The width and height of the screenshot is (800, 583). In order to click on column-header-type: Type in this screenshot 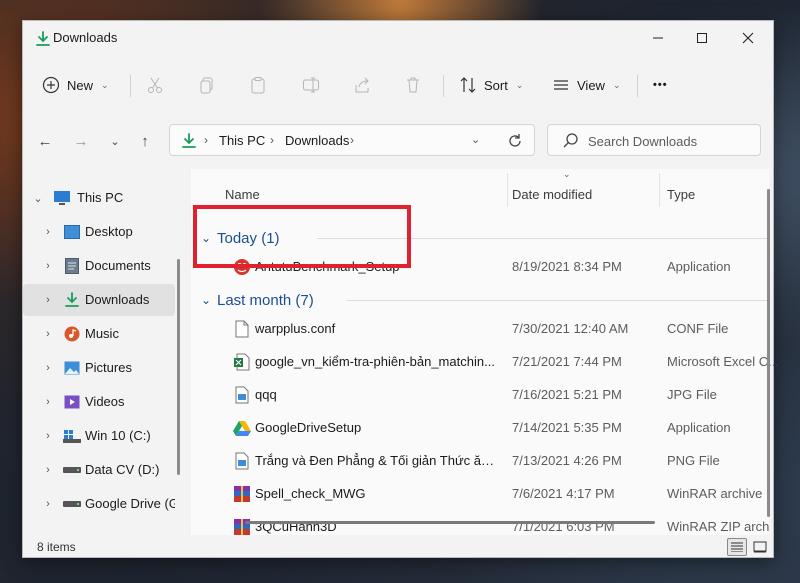, I will do `click(681, 194)`.